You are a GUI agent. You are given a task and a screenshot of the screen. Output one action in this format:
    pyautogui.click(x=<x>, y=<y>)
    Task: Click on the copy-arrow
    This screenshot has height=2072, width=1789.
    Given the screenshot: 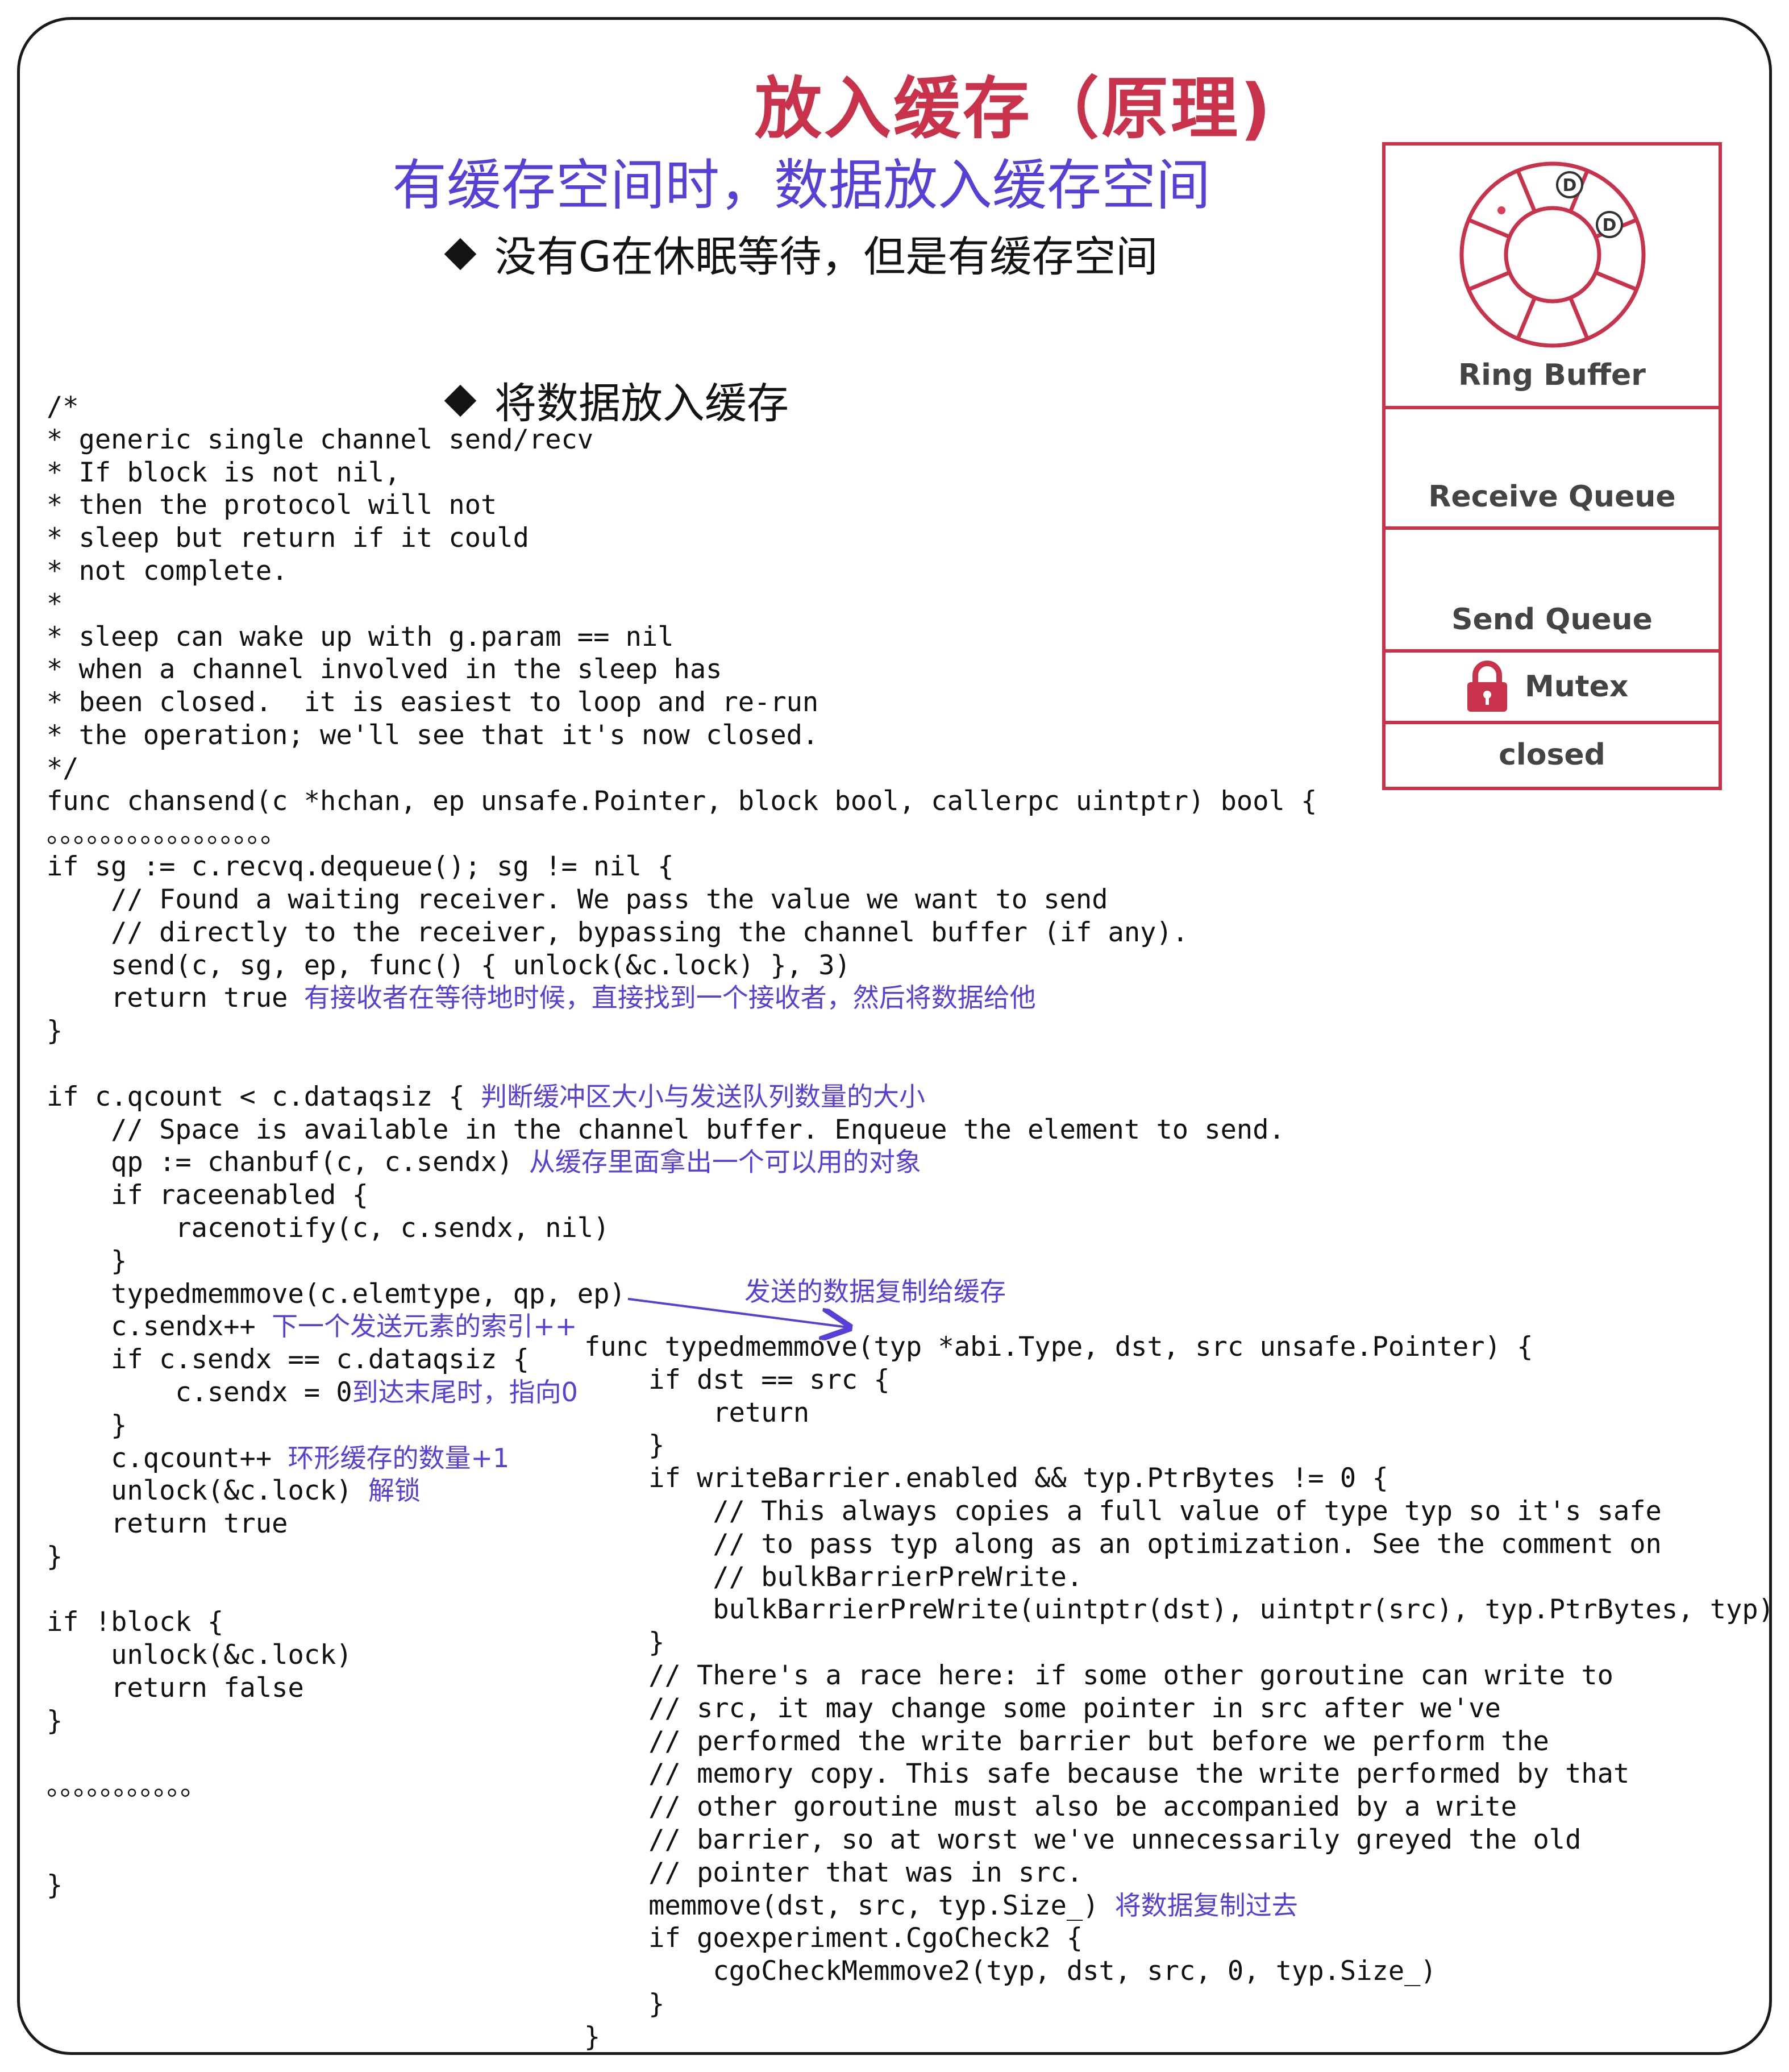 What is the action you would take?
    pyautogui.click(x=738, y=1312)
    